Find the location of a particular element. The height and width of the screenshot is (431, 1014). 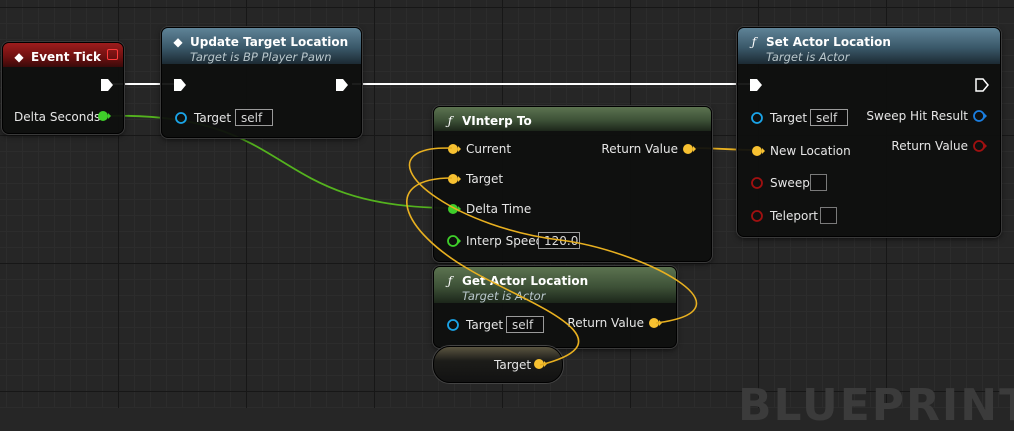

set-actor-location-header: ƒ Set Actor Location Target is Actor is located at coordinates (869, 46).